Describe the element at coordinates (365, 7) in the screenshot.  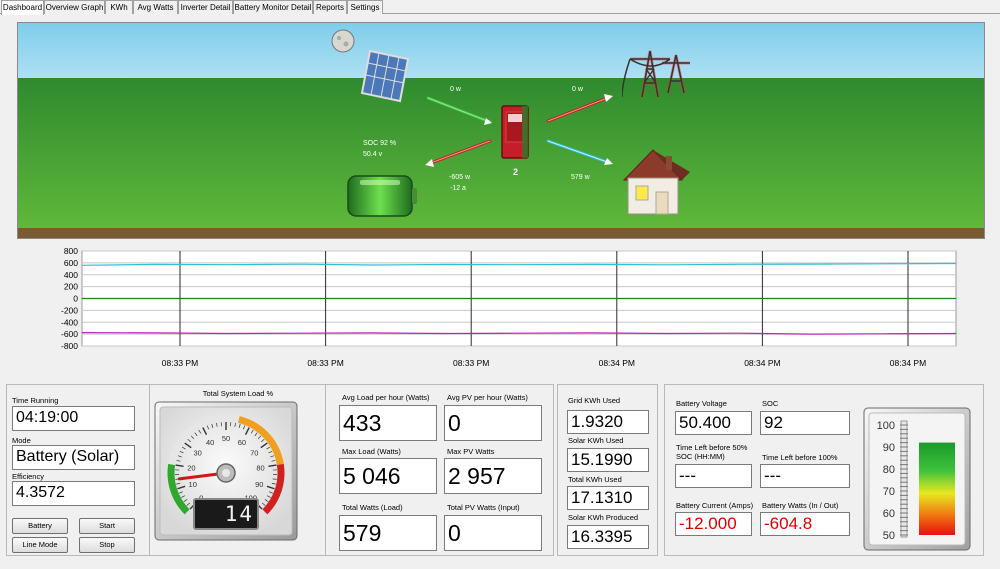
I see `tab-settings: Settings` at that location.